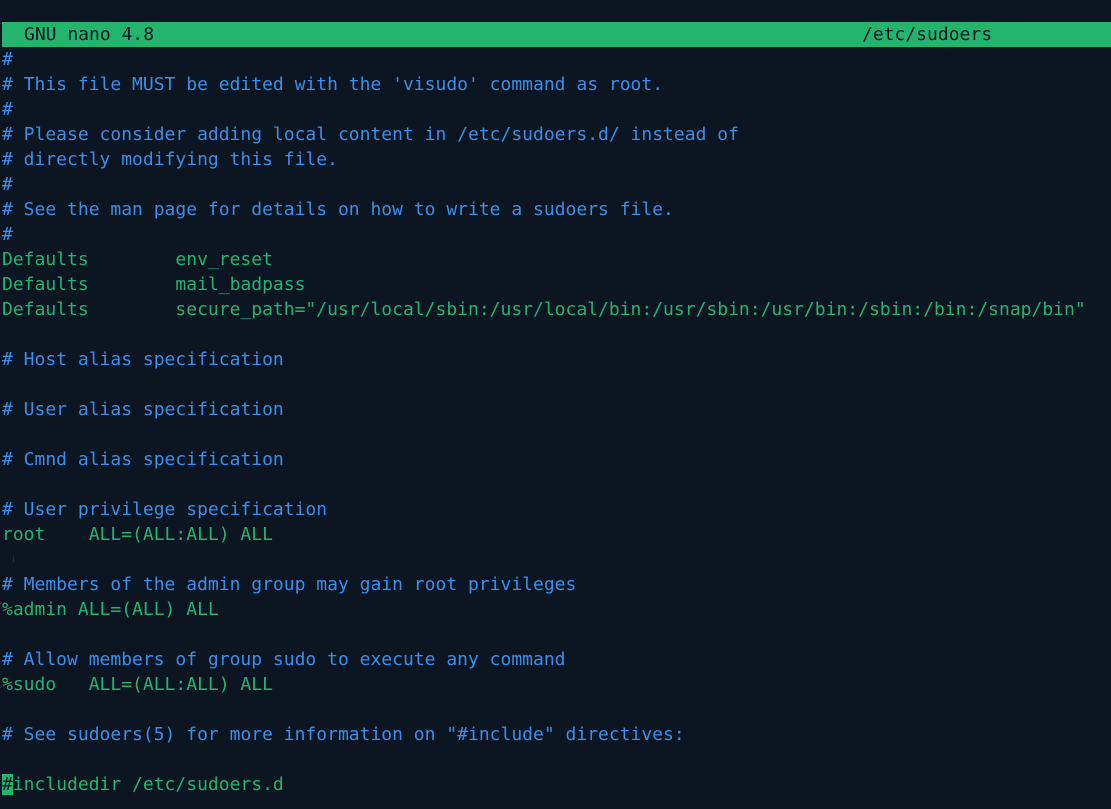 The width and height of the screenshot is (1111, 809). What do you see at coordinates (89, 34) in the screenshot?
I see `app-version-label: GNU nano 4.8` at bounding box center [89, 34].